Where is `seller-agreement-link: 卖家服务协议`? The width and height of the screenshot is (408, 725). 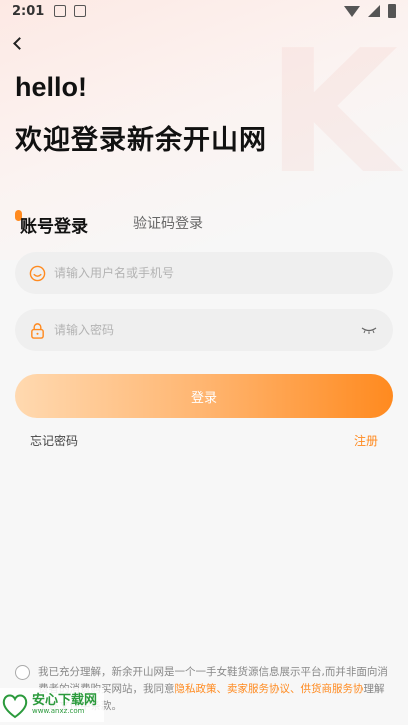
seller-agreement-link: 卖家服务协议 is located at coordinates (258, 689).